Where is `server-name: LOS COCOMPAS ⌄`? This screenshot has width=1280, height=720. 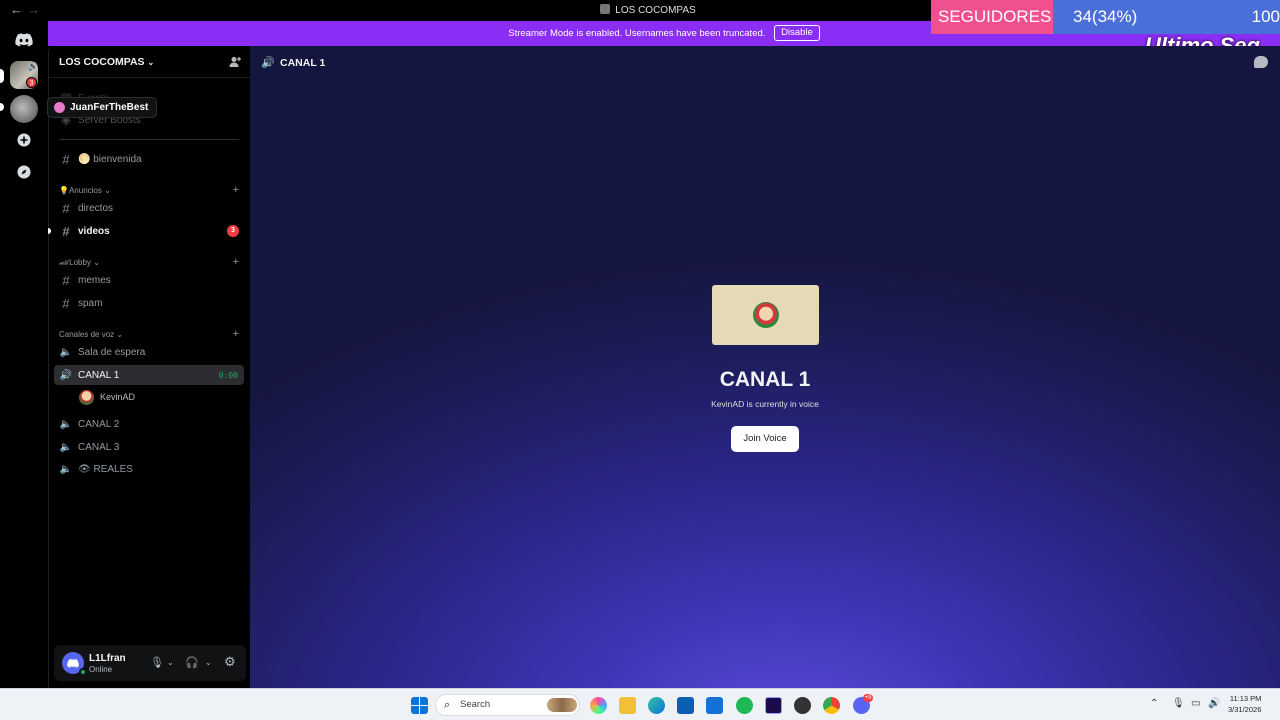
server-name: LOS COCOMPAS ⌄ is located at coordinates (106, 62).